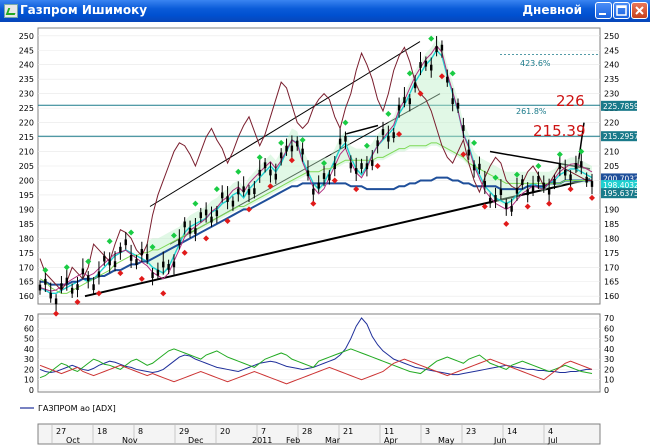 This screenshot has width=650, height=447. What do you see at coordinates (26, 65) in the screenshot?
I see `y-tick-label: 240` at bounding box center [26, 65].